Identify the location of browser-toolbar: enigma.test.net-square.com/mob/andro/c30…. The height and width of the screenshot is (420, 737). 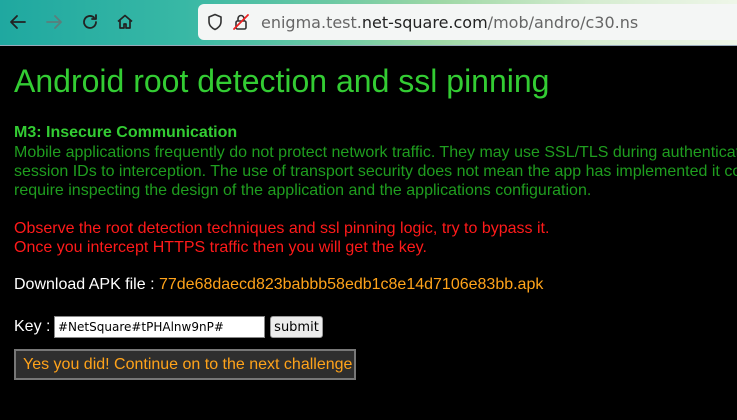
(368, 23).